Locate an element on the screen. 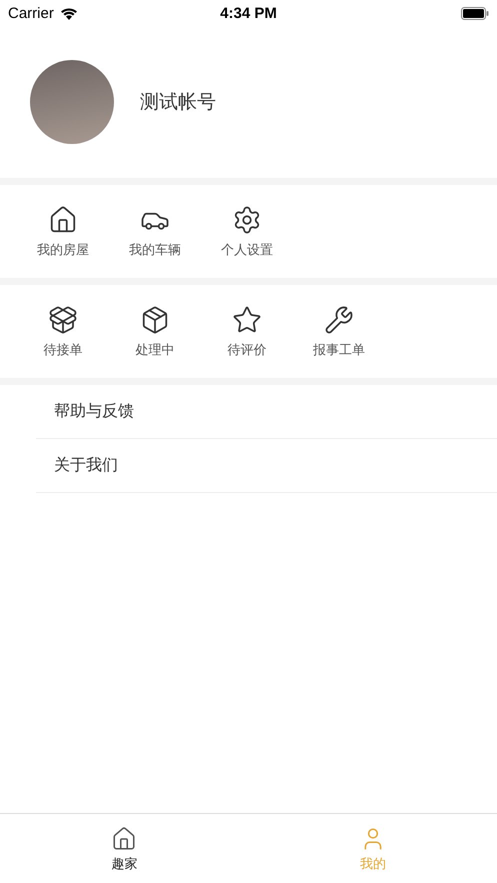 Image resolution: width=497 pixels, height=883 pixels. battery-icon is located at coordinates (475, 13).